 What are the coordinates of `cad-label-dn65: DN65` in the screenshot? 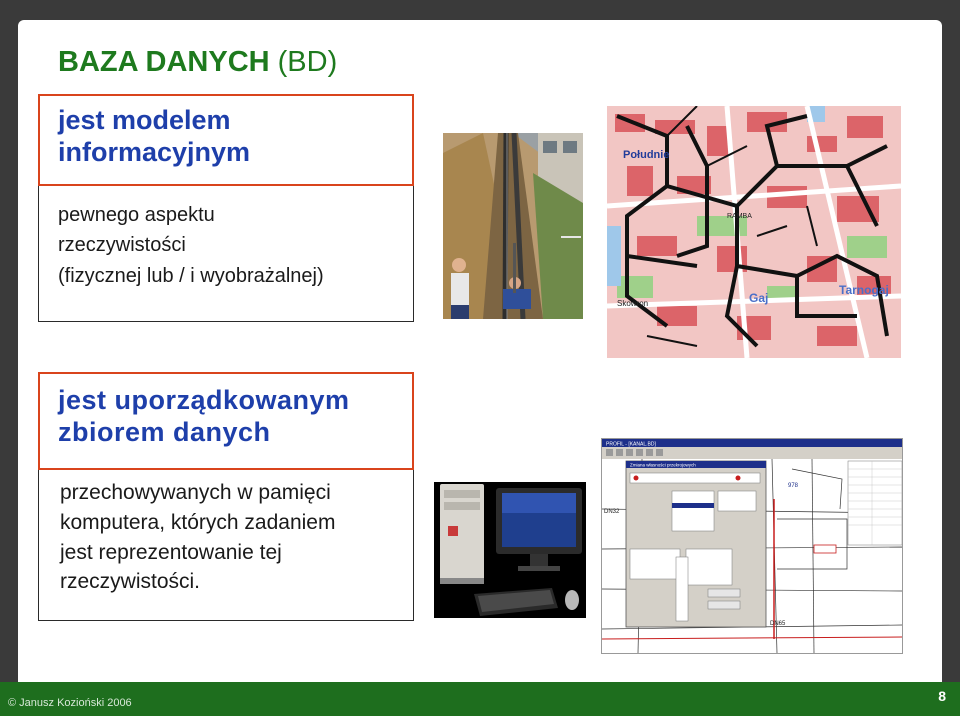 It's located at (778, 624).